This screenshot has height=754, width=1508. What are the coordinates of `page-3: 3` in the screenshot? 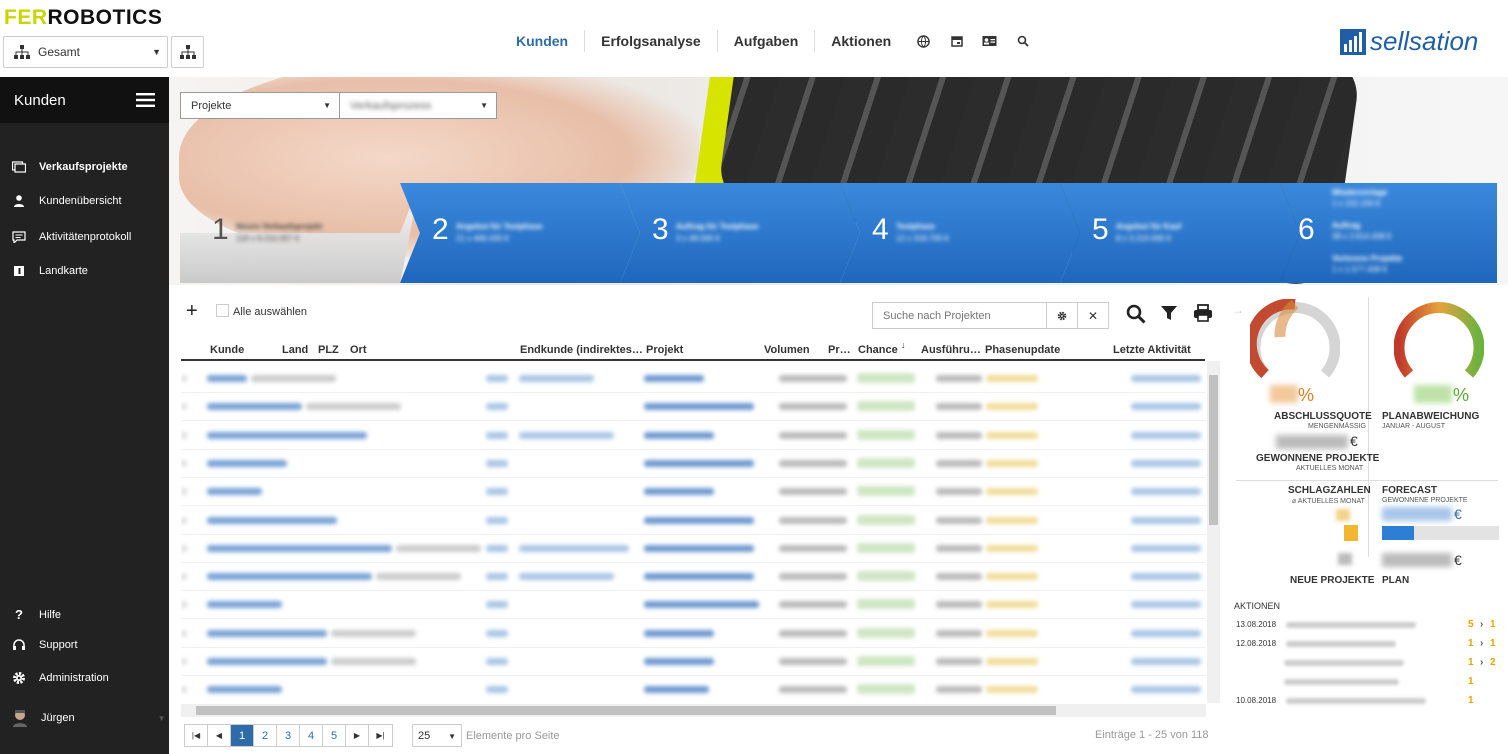 It's located at (288, 735).